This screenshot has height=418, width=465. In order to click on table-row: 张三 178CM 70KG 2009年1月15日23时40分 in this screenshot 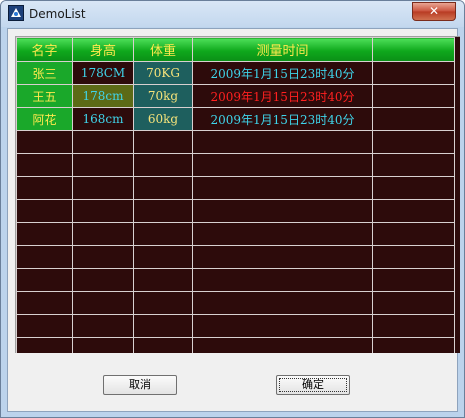, I will do `click(235, 73)`.